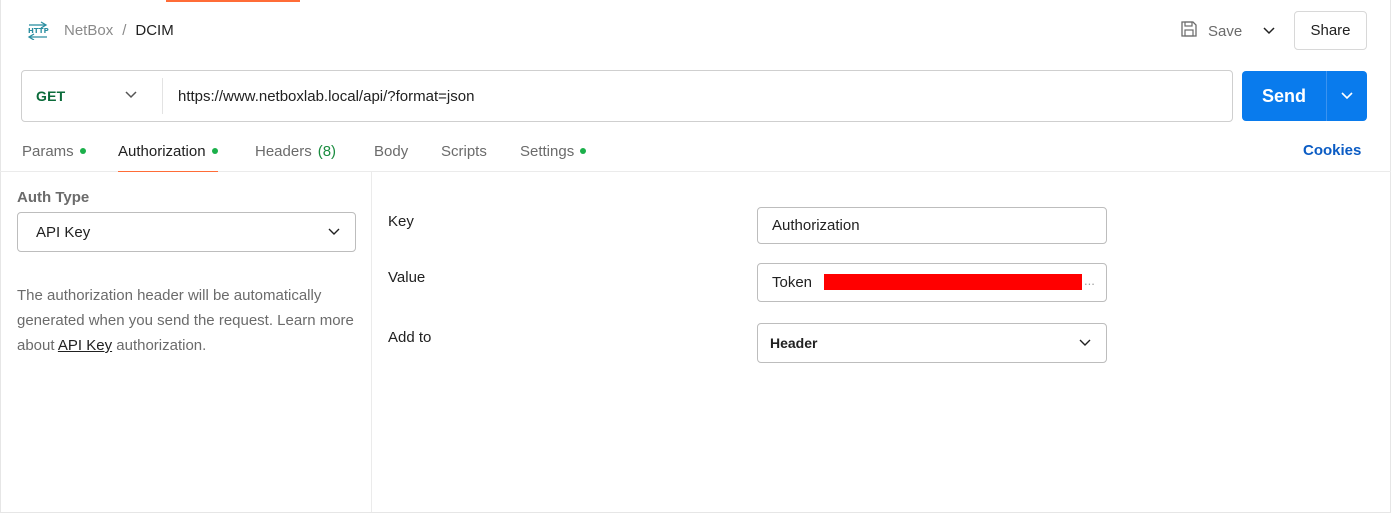  What do you see at coordinates (186, 232) in the screenshot?
I see `auth-type-select: API Key` at bounding box center [186, 232].